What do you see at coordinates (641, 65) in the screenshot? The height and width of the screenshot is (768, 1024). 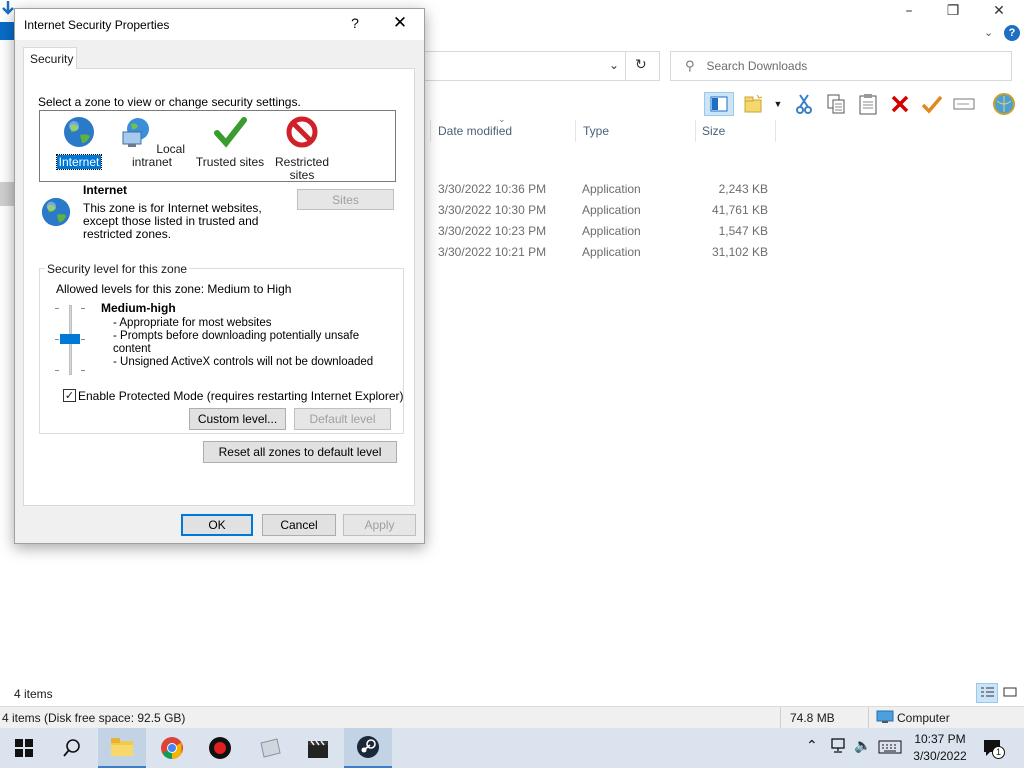 I see `refresh-icon: ↻` at bounding box center [641, 65].